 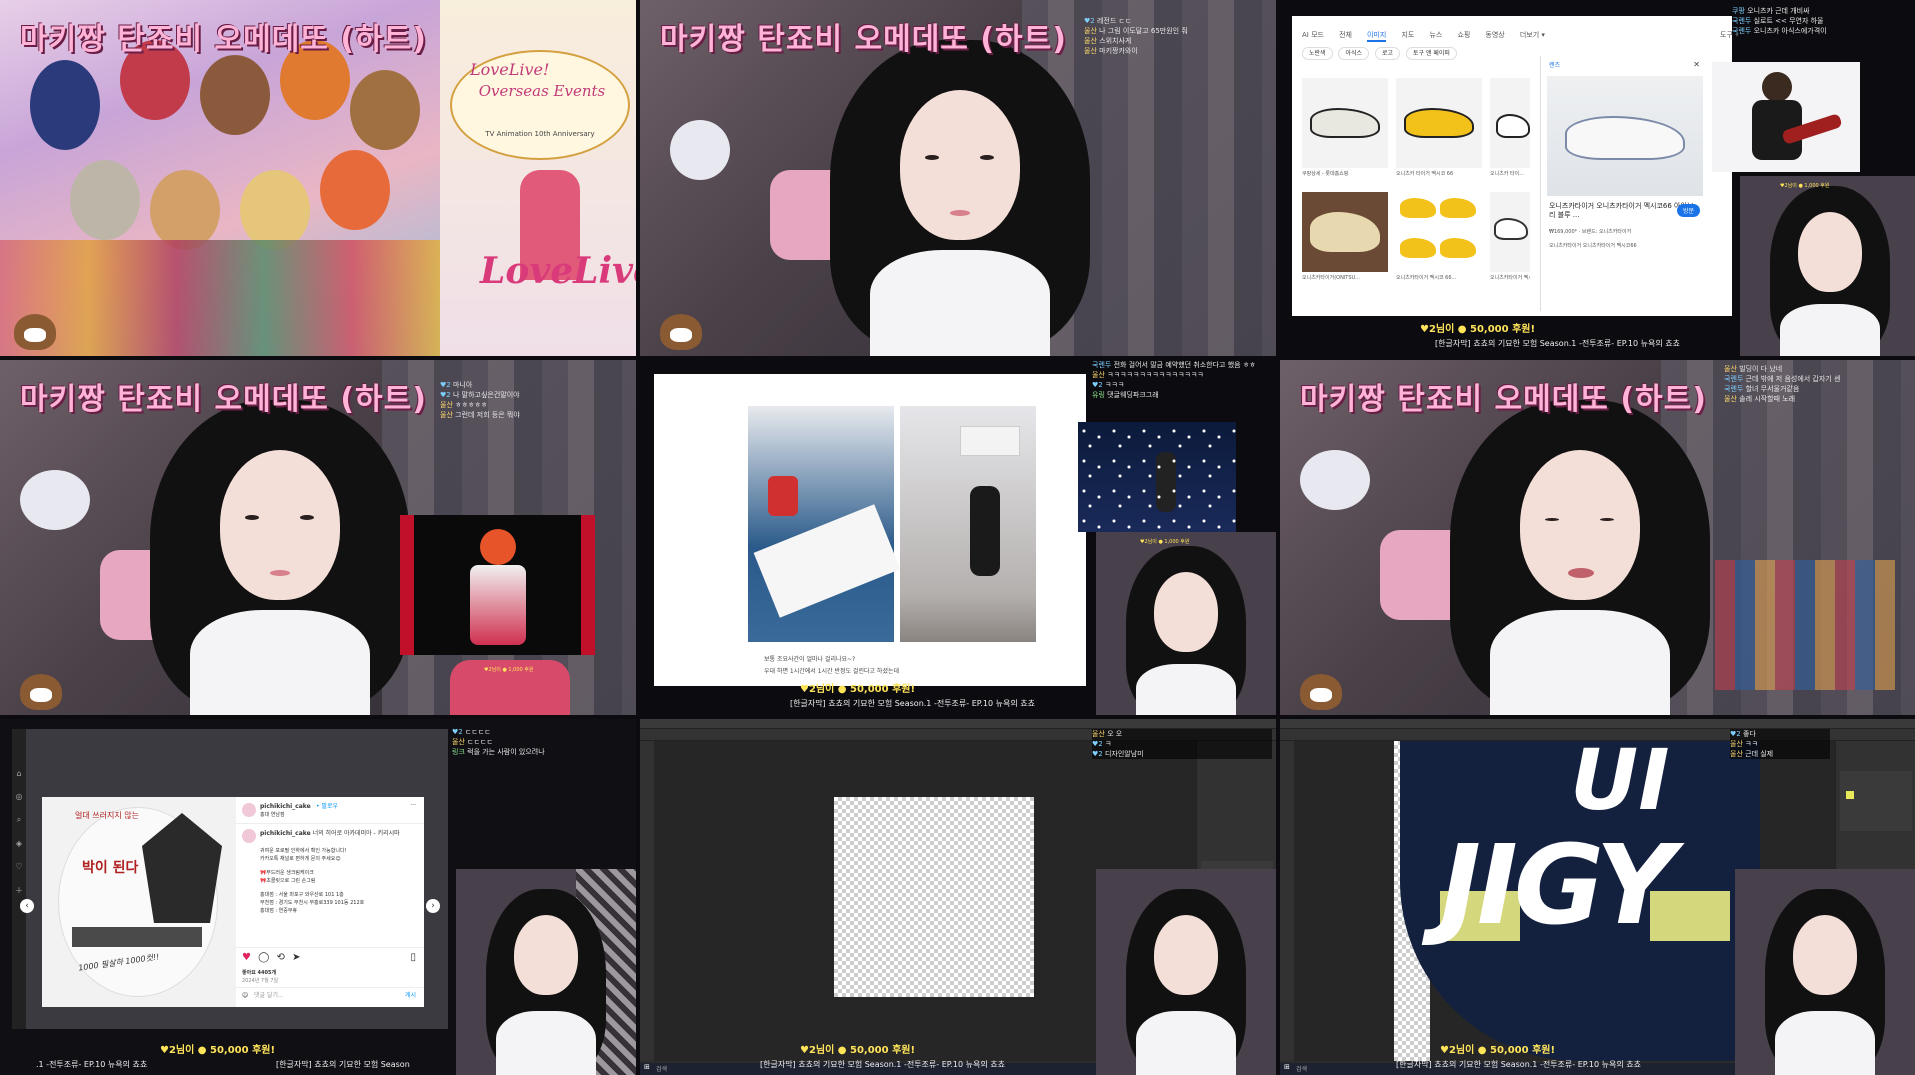 What do you see at coordinates (1696, 64) in the screenshot?
I see `close-icon: ✕` at bounding box center [1696, 64].